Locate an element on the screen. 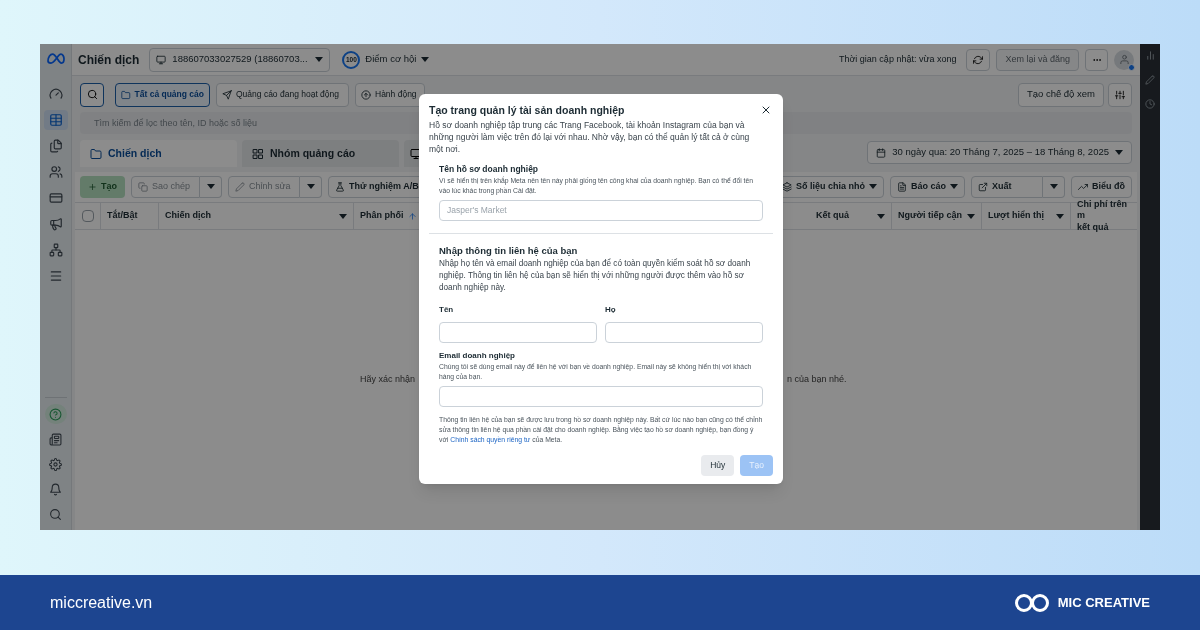 The height and width of the screenshot is (630, 1200). search-button is located at coordinates (92, 94).